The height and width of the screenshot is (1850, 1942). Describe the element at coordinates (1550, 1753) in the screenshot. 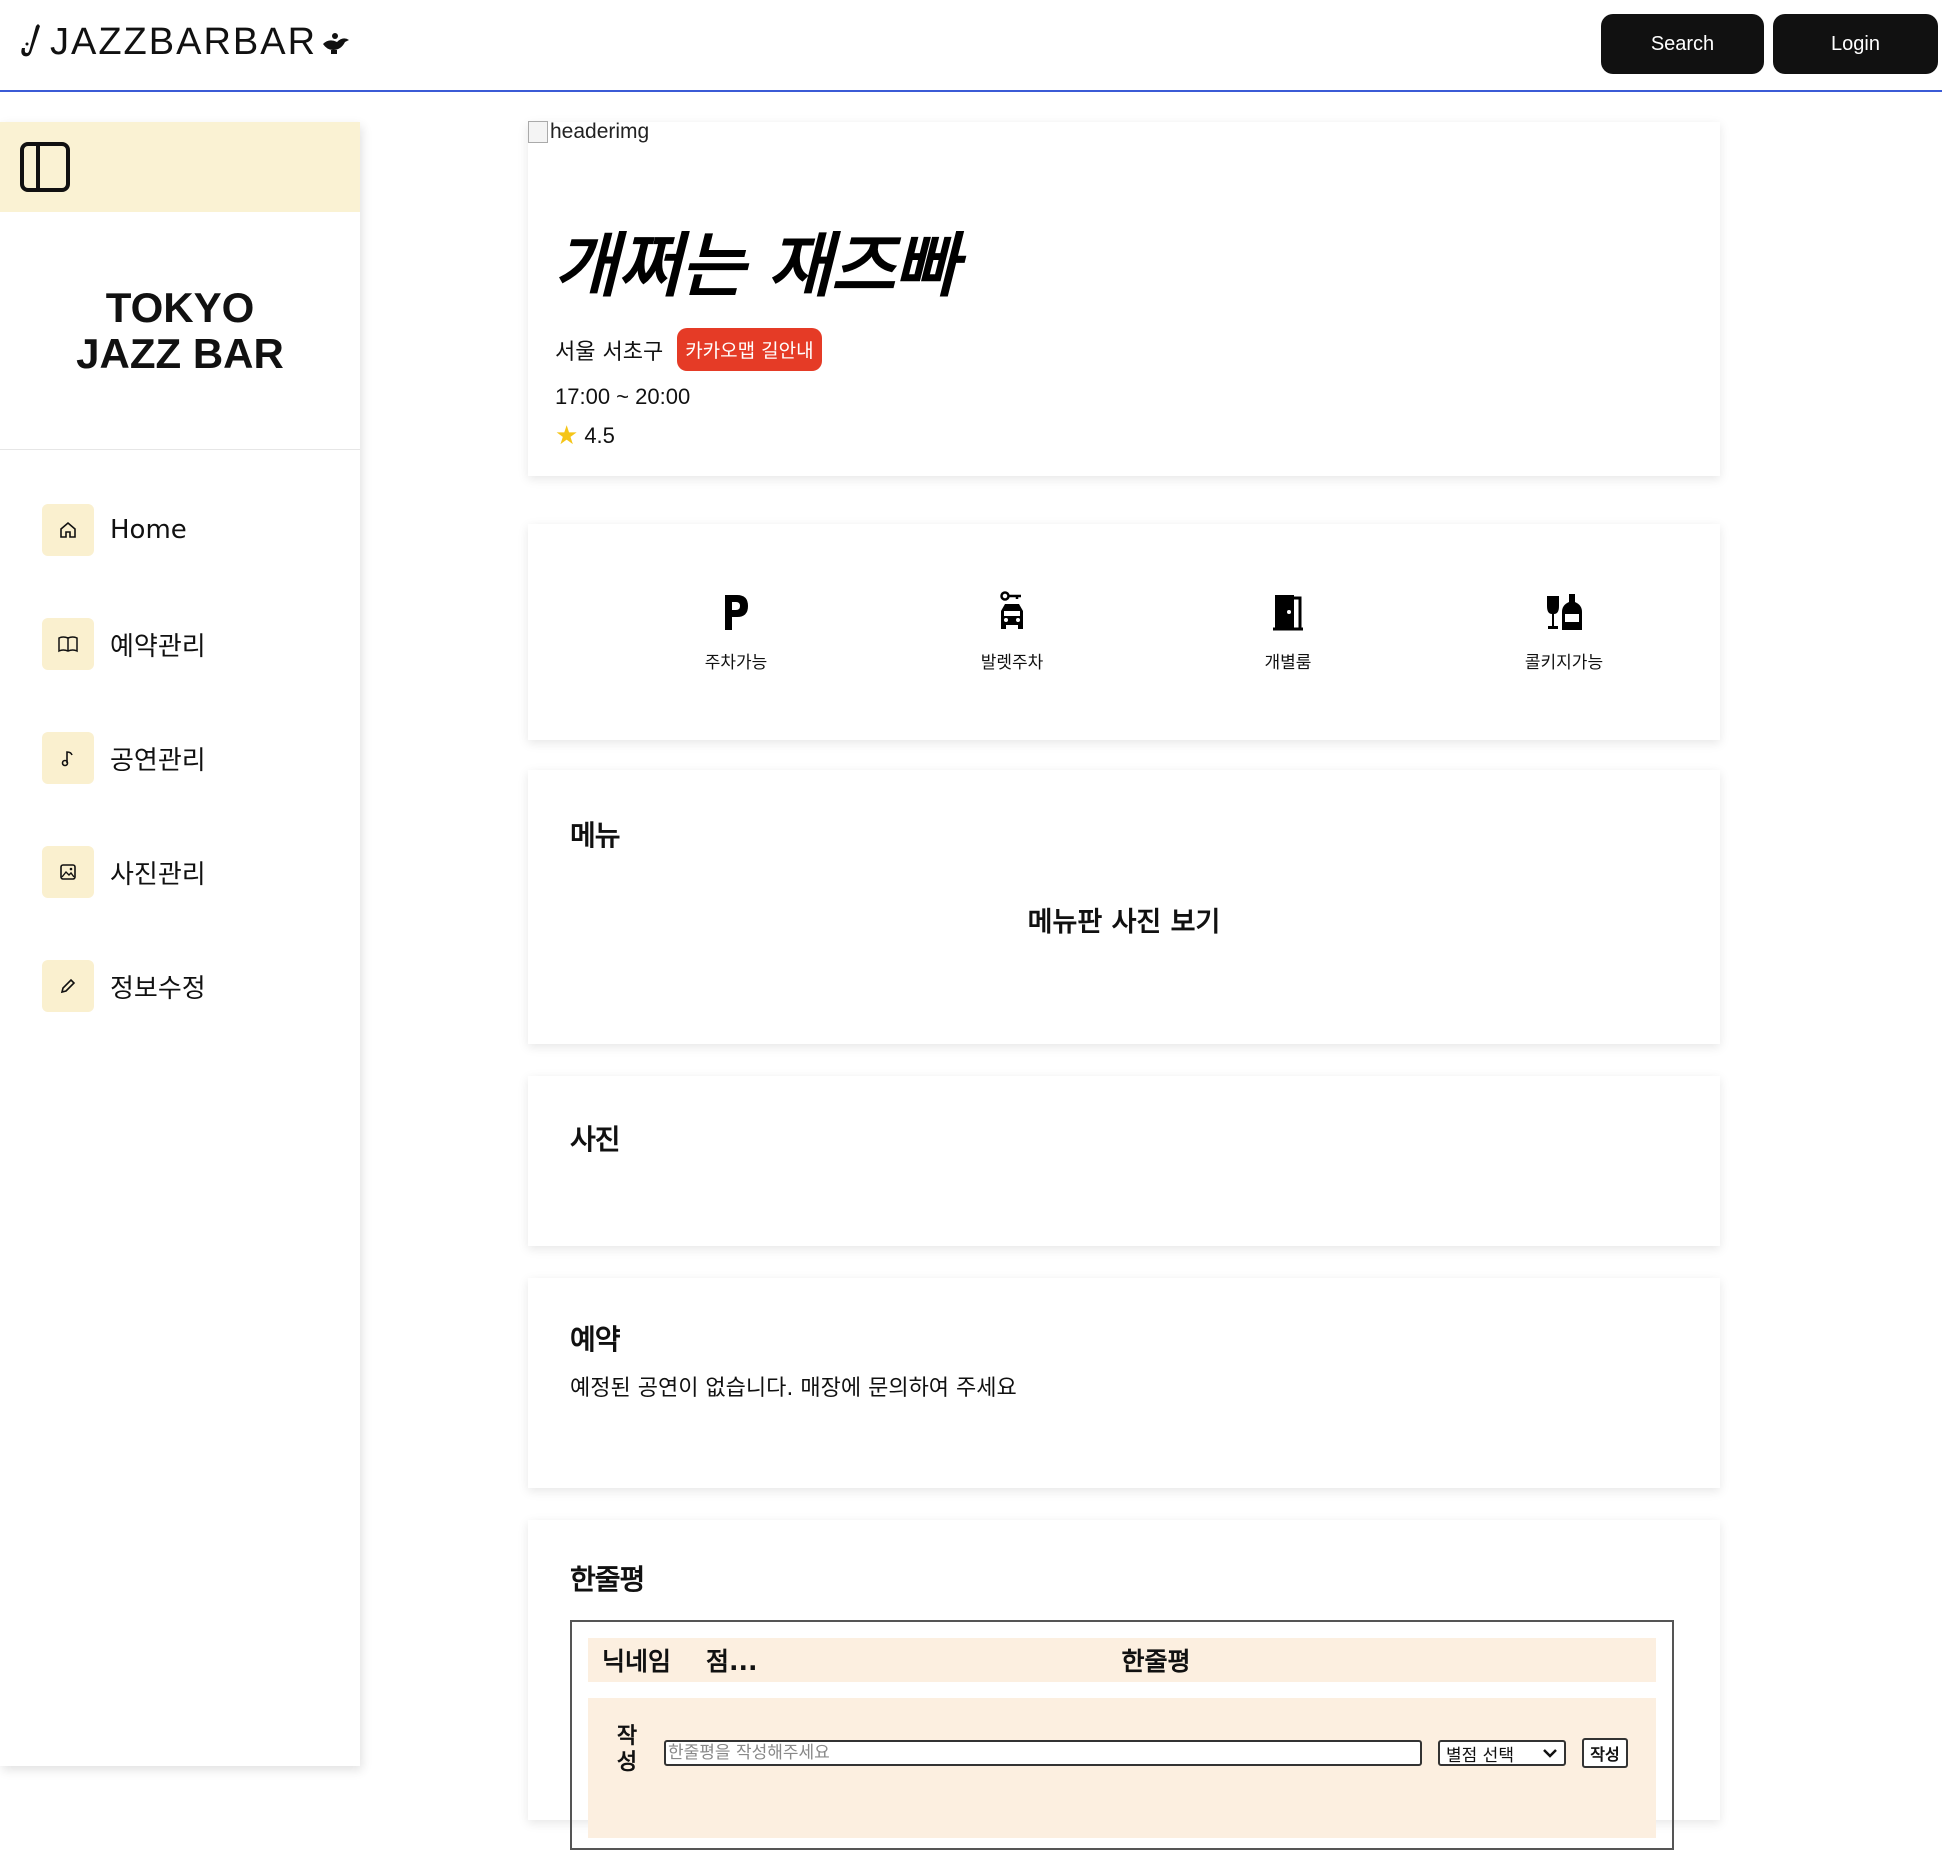

I see `chevron-down-icon` at that location.